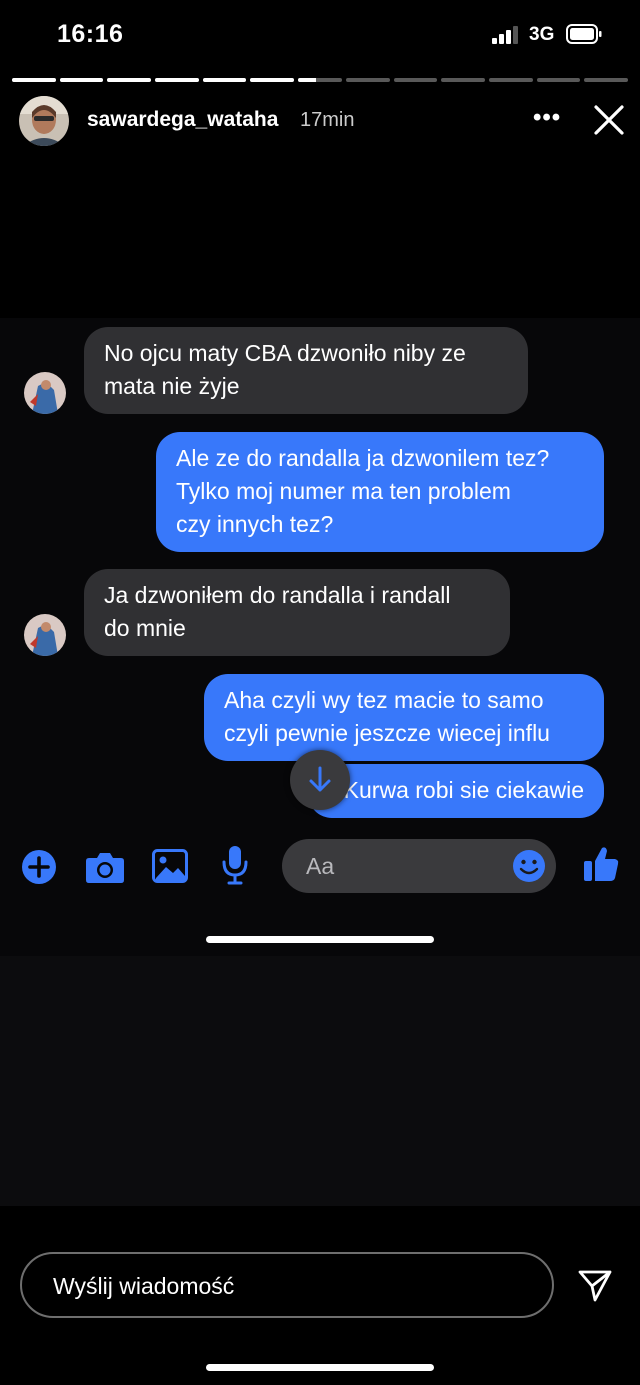 This screenshot has width=640, height=1385. What do you see at coordinates (327, 120) in the screenshot?
I see `story-timestamp: 17min` at bounding box center [327, 120].